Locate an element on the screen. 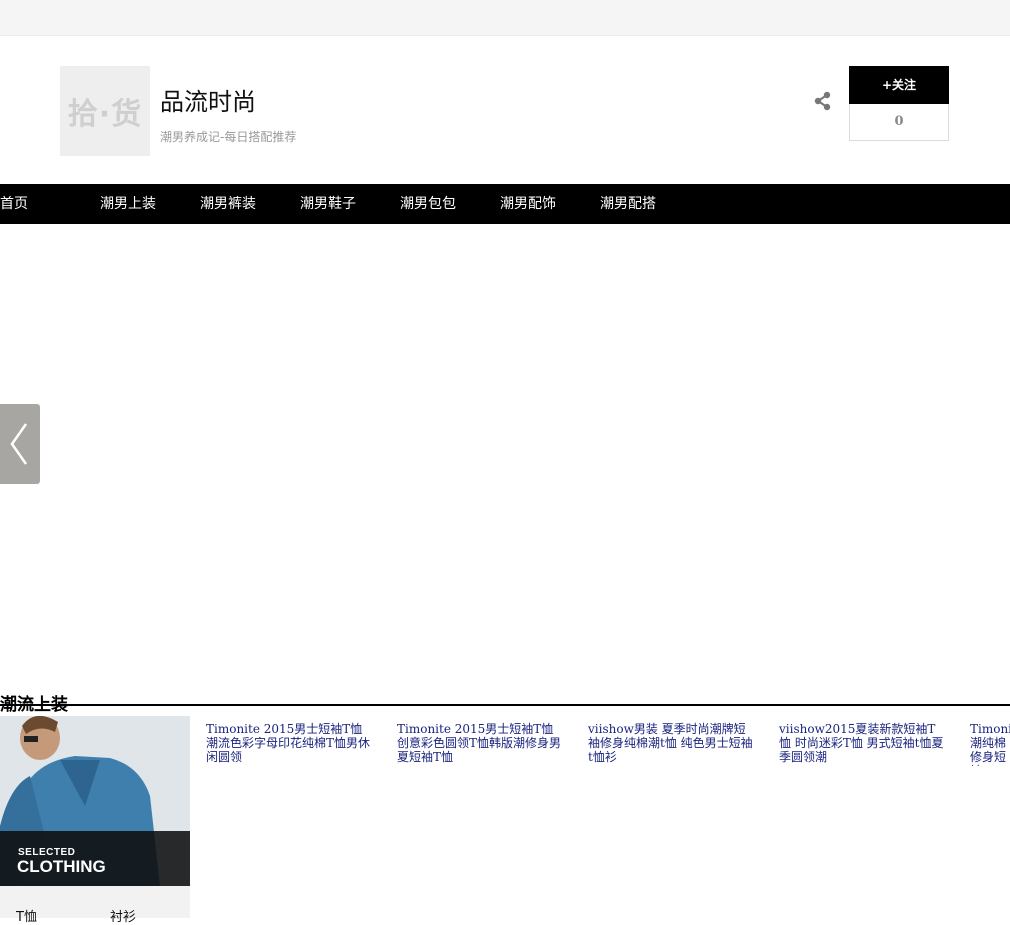 The height and width of the screenshot is (925, 1010). subcategory-tshirt: T恤 is located at coordinates (26, 915).